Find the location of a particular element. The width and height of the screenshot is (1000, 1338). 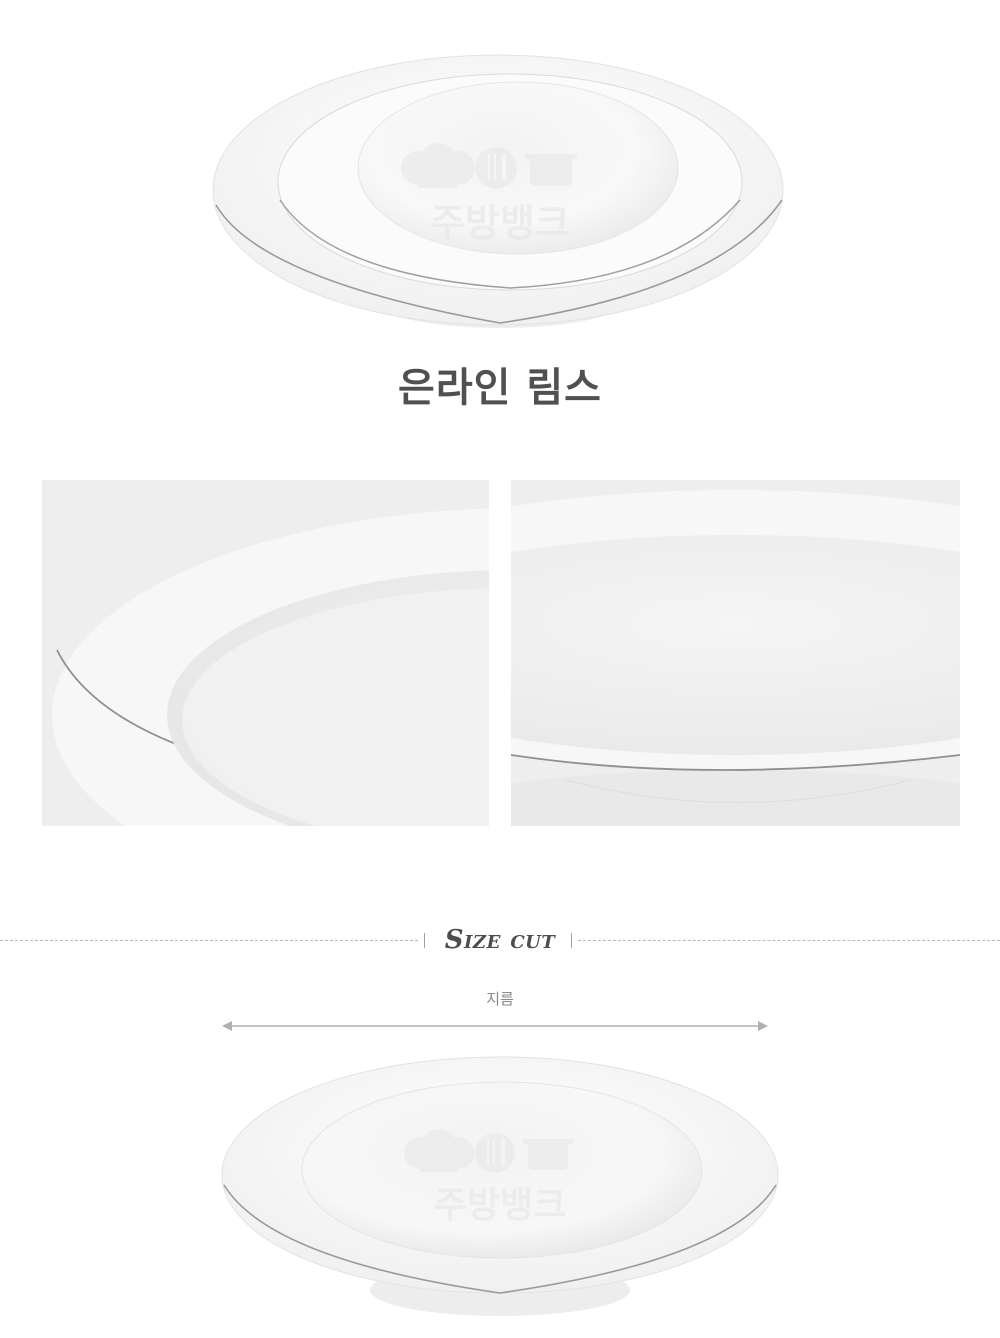

diameter-arrow is located at coordinates (495, 1026).